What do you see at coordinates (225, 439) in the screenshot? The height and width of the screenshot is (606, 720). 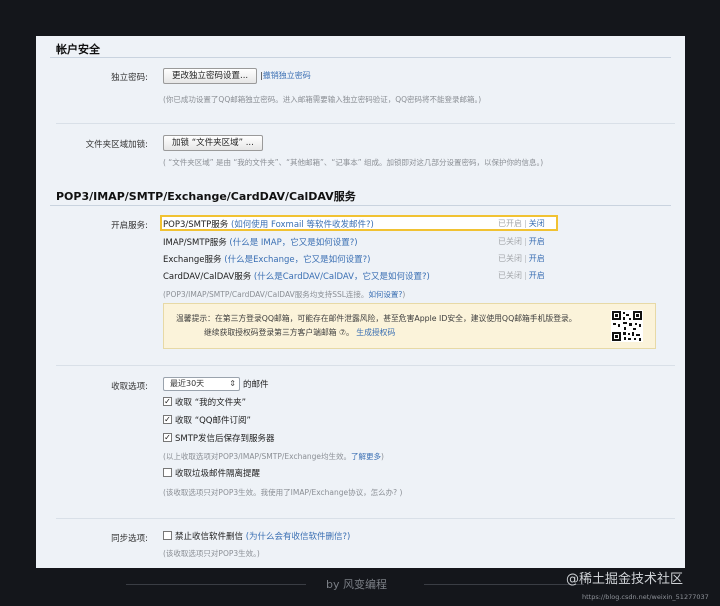 I see `smtp-save-sent-label: SMTP发信后保存到服务器` at bounding box center [225, 439].